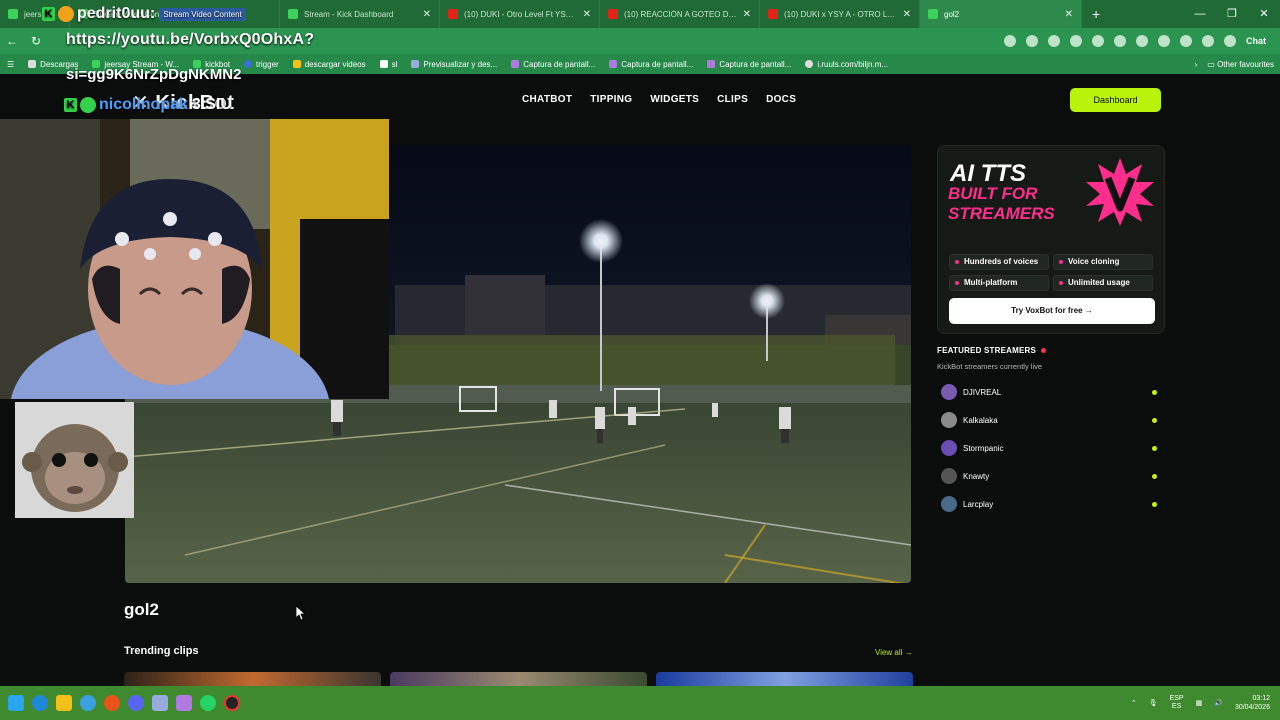 This screenshot has height=720, width=1280. Describe the element at coordinates (148, 105) in the screenshot. I see `chat-overlay-user-2: K nicolinopak 3 SIU` at that location.